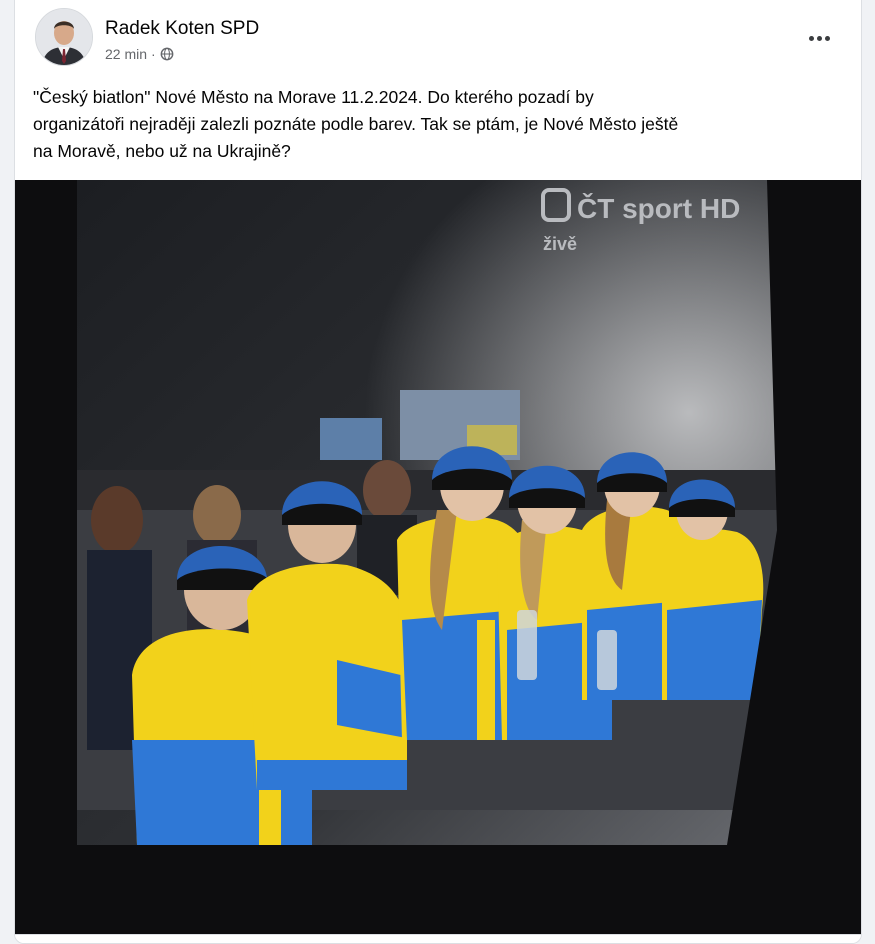 This screenshot has width=875, height=944. I want to click on post-time: 22 min, so click(126, 54).